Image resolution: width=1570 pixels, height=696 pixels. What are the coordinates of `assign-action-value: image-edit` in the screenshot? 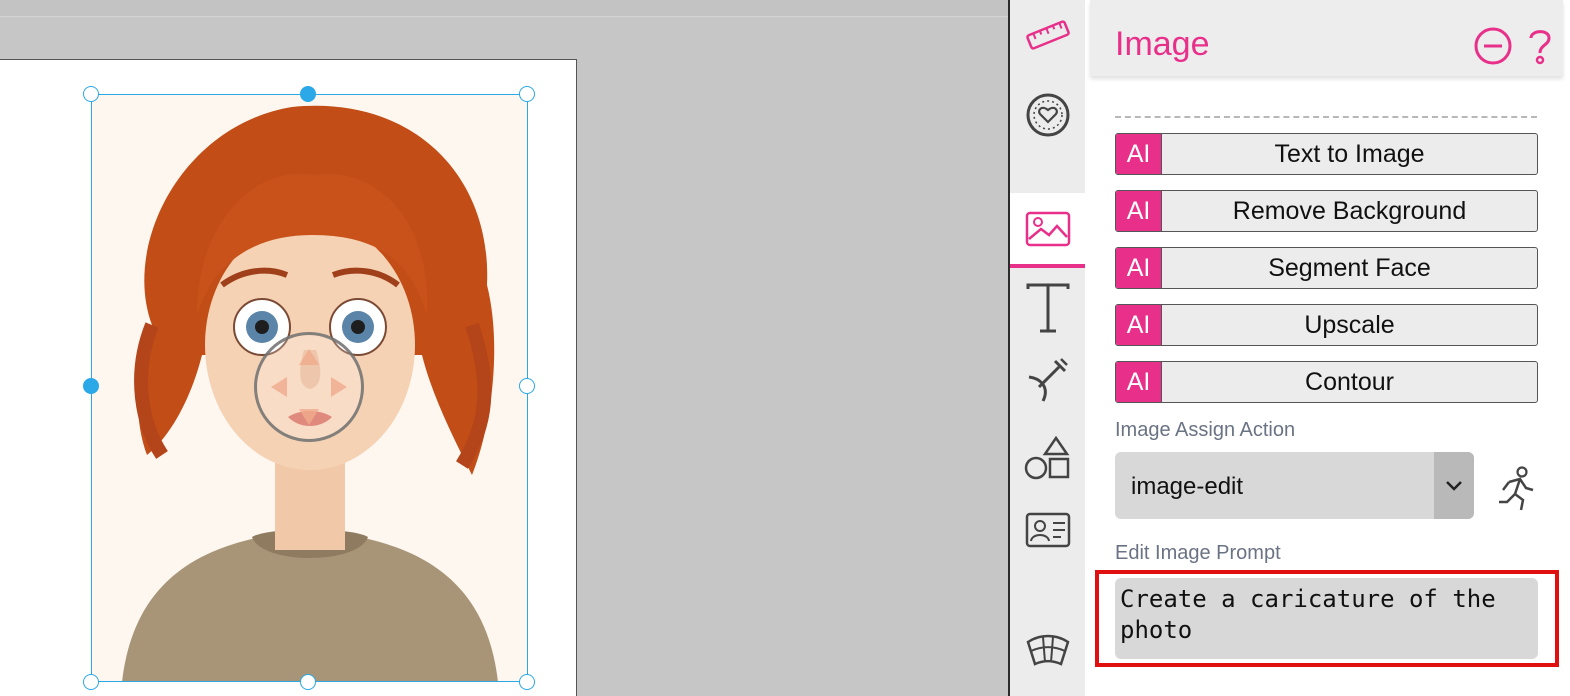 It's located at (1187, 486).